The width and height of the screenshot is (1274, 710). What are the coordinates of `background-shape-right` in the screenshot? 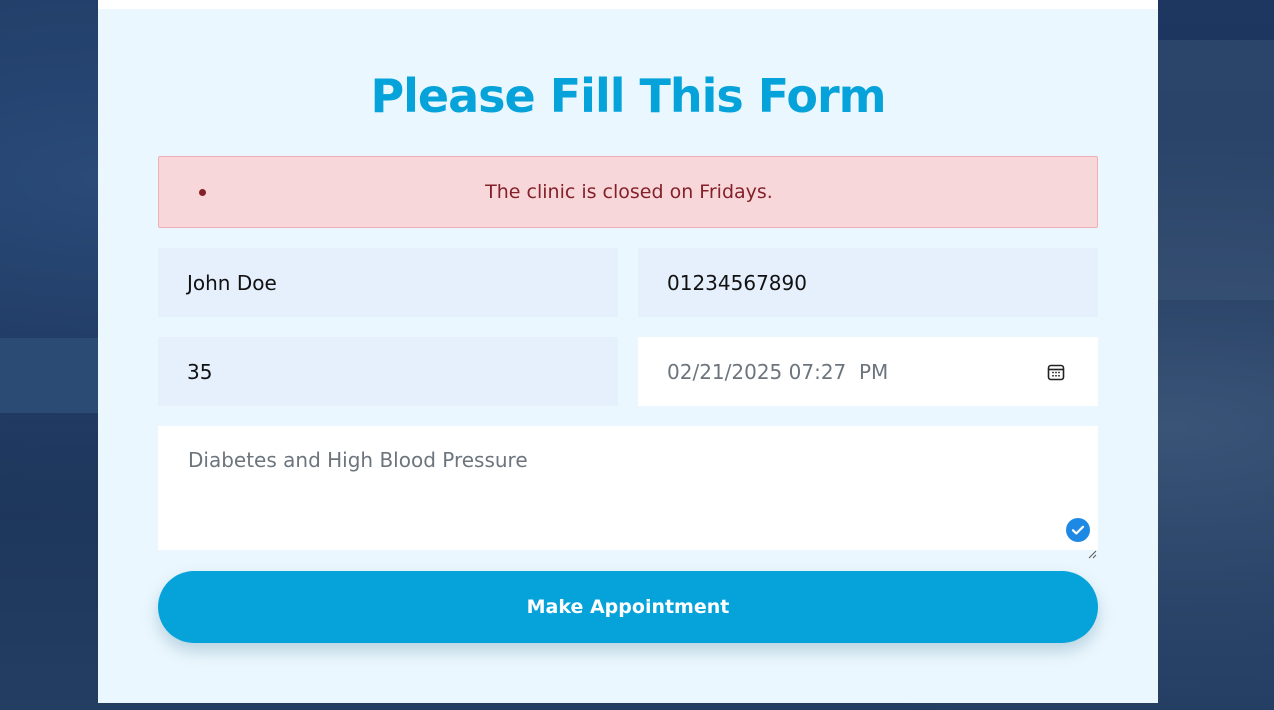 It's located at (1216, 170).